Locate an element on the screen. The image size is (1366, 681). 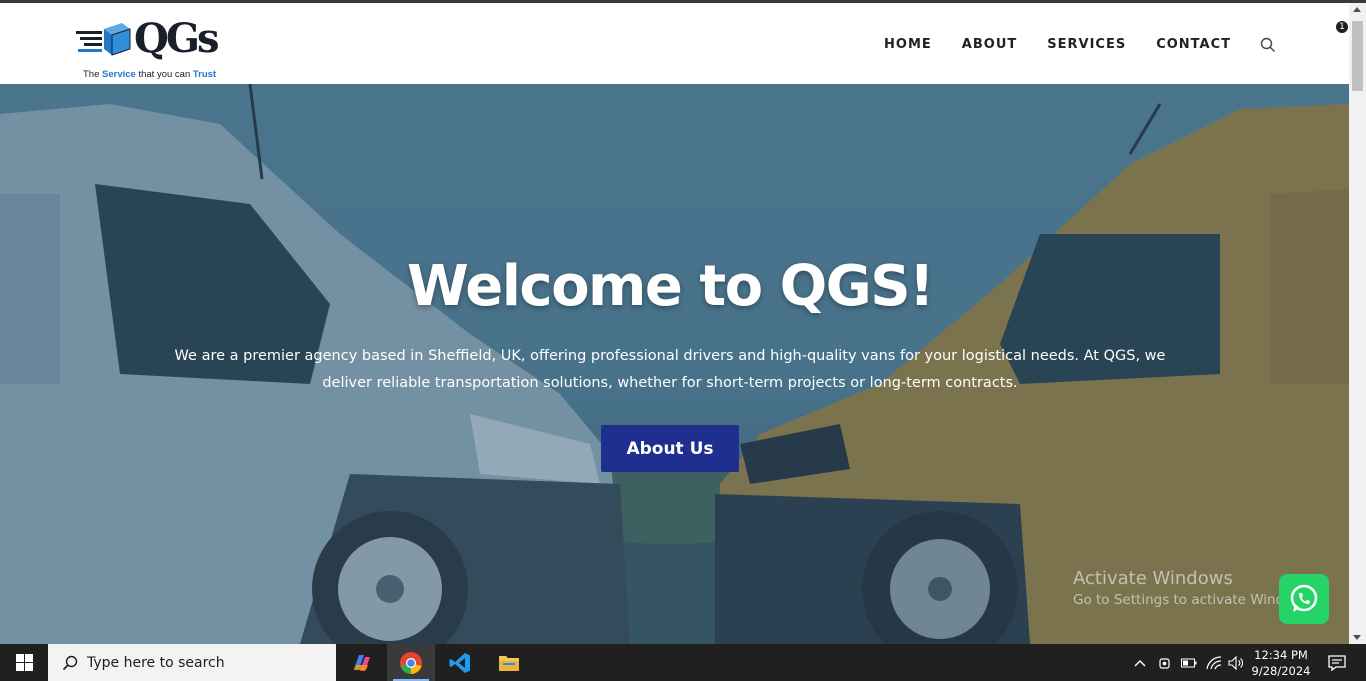
logo: QGs The Service that you can Trust is located at coordinates (149, 48).